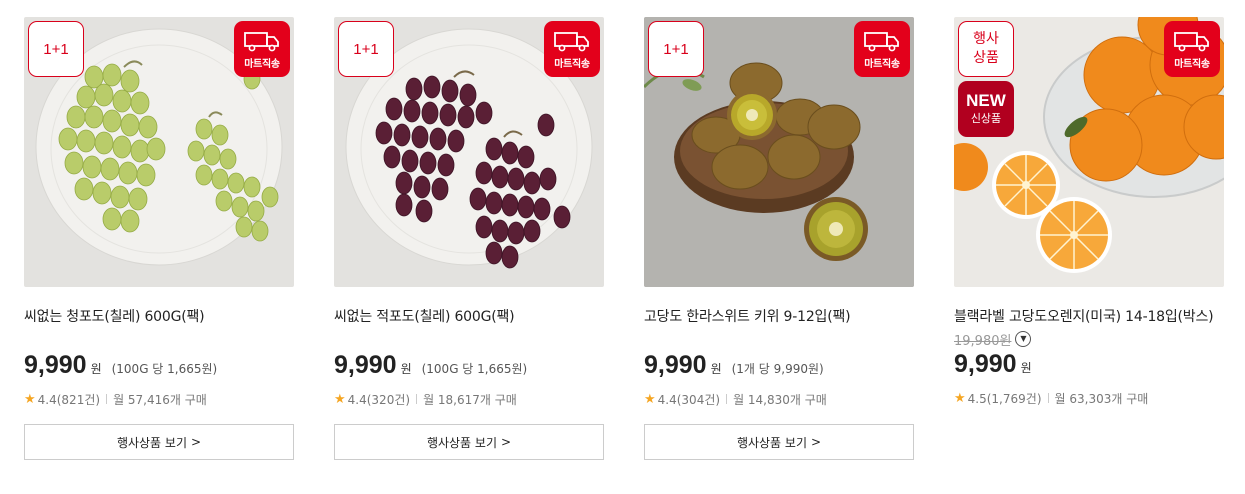  I want to click on event-product-badge: 행사 상품, so click(986, 49).